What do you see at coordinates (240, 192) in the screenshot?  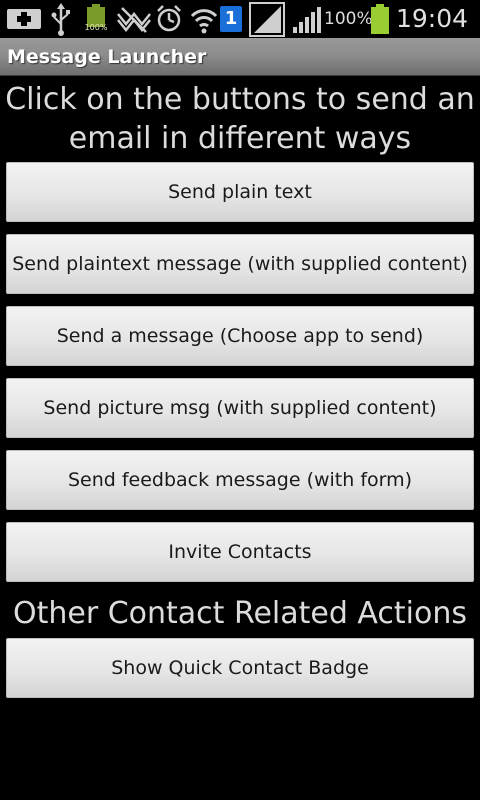 I see `send-plain-text-button: Send plain text` at bounding box center [240, 192].